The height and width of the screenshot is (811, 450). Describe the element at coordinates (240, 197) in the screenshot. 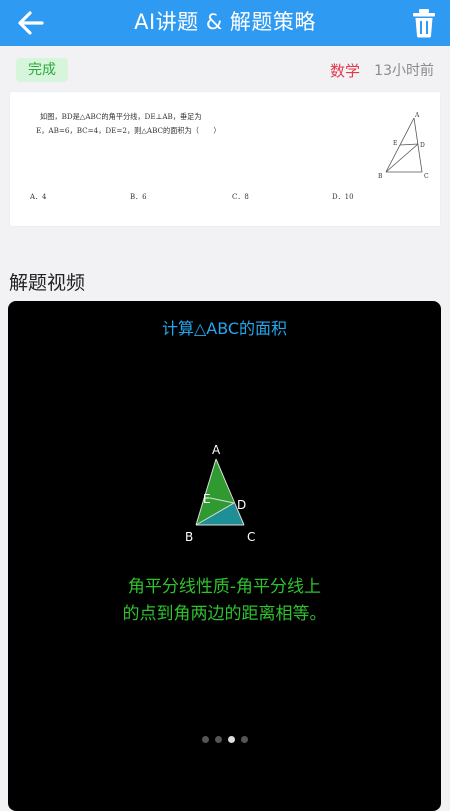

I see `option-c: C．8` at that location.